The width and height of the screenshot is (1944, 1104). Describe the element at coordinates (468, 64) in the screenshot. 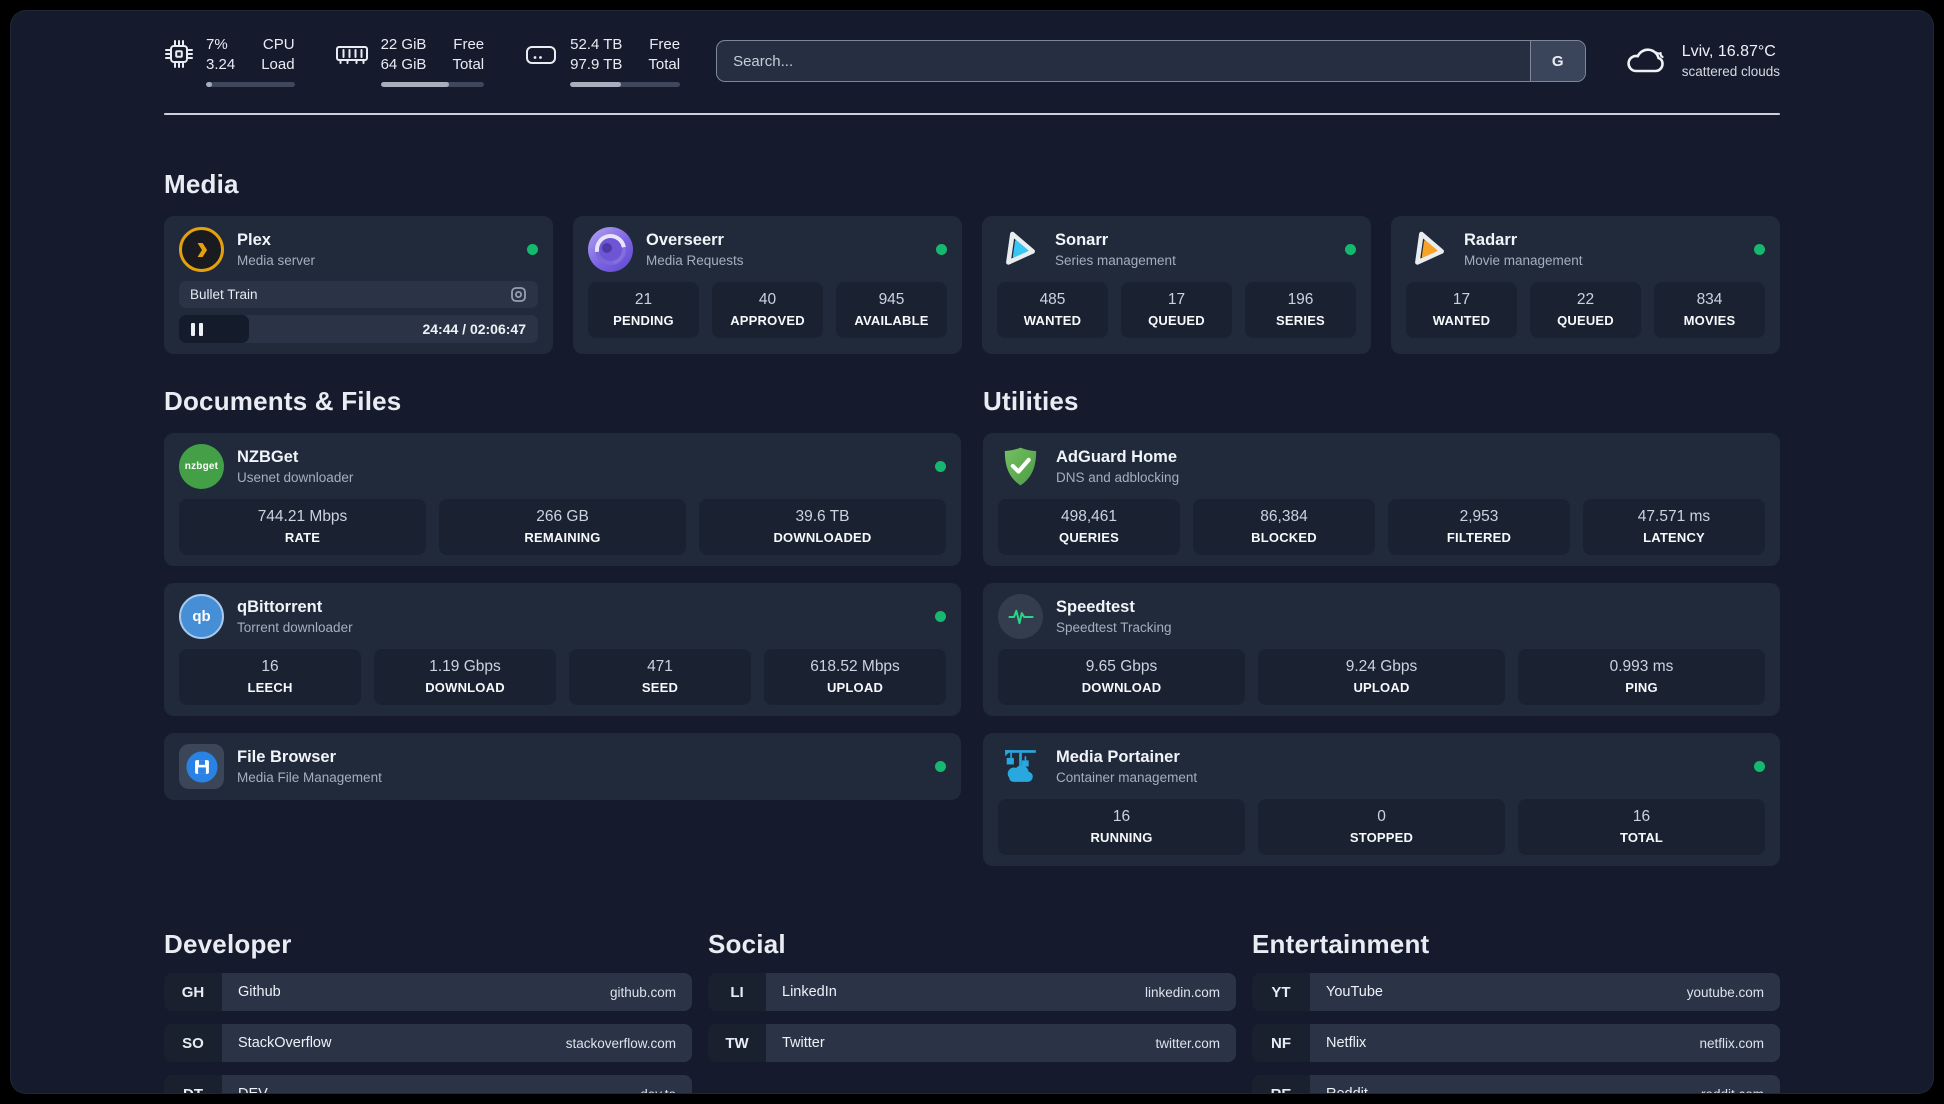

I see `ram-total-label: Total` at that location.